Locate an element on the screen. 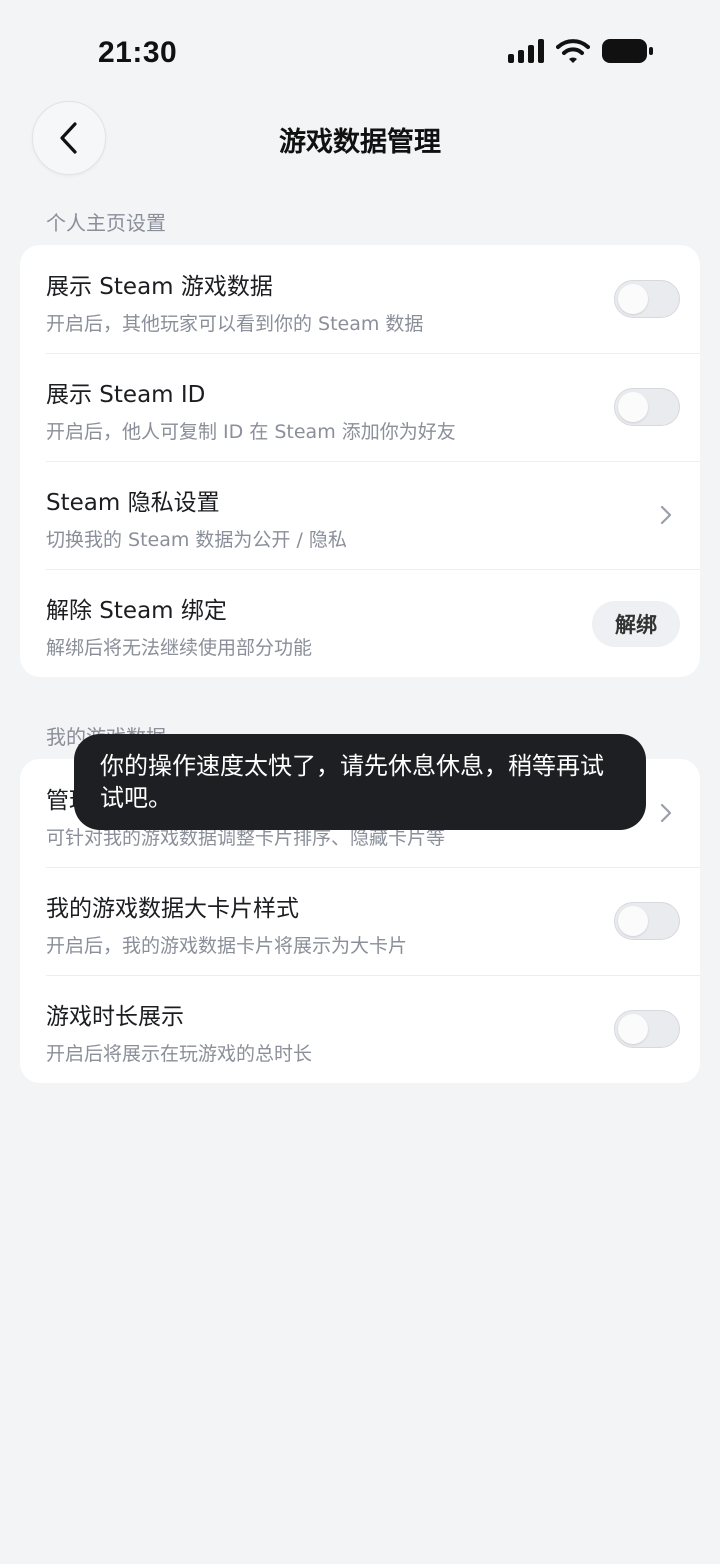 The width and height of the screenshot is (720, 1564). nav-header: 游戏数据管理 is located at coordinates (360, 138).